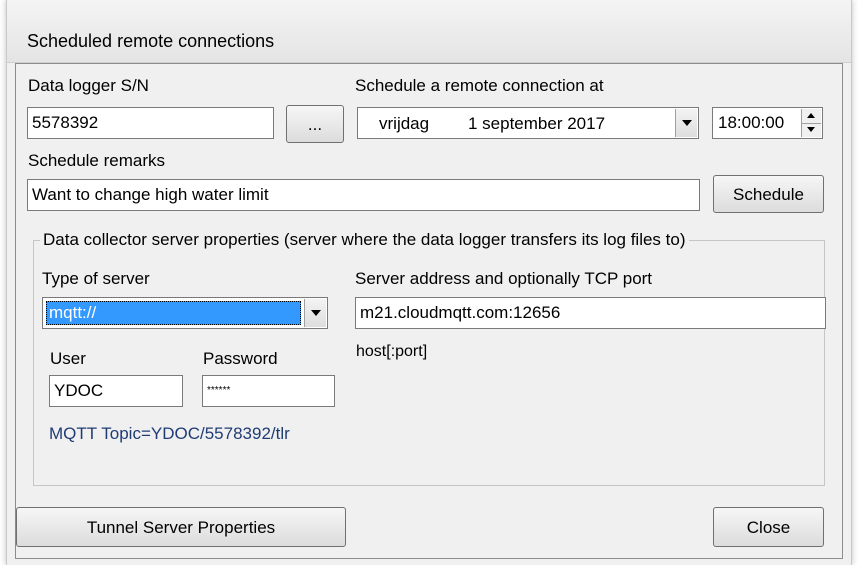  What do you see at coordinates (811, 116) in the screenshot?
I see `spin-up-icon` at bounding box center [811, 116].